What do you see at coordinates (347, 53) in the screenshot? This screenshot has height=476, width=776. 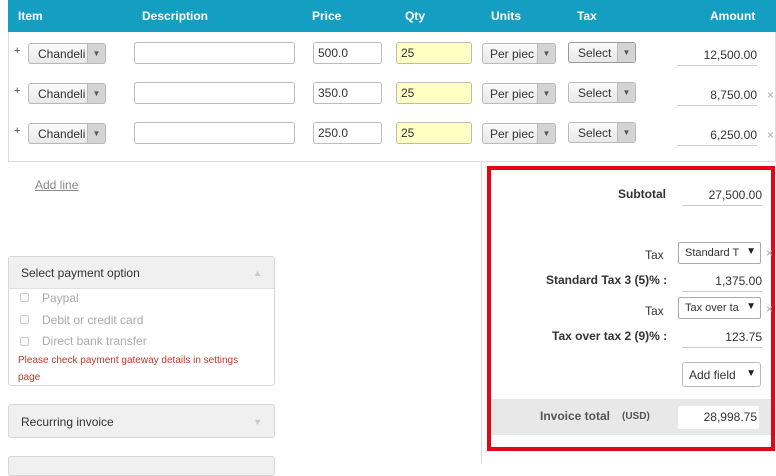 I see `price-input: 500.0` at bounding box center [347, 53].